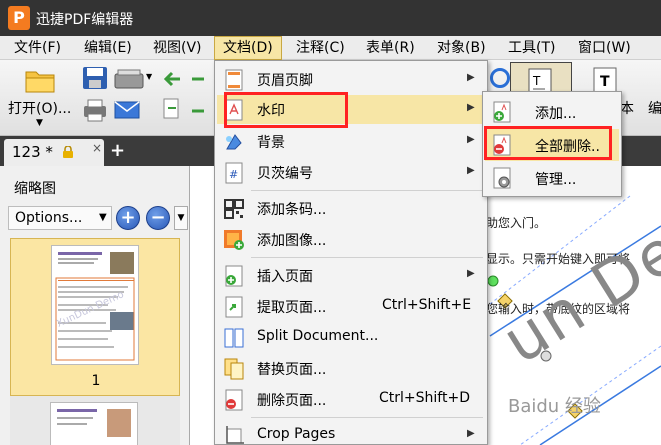  Describe the element at coordinates (127, 110) in the screenshot. I see `email-icon` at that location.